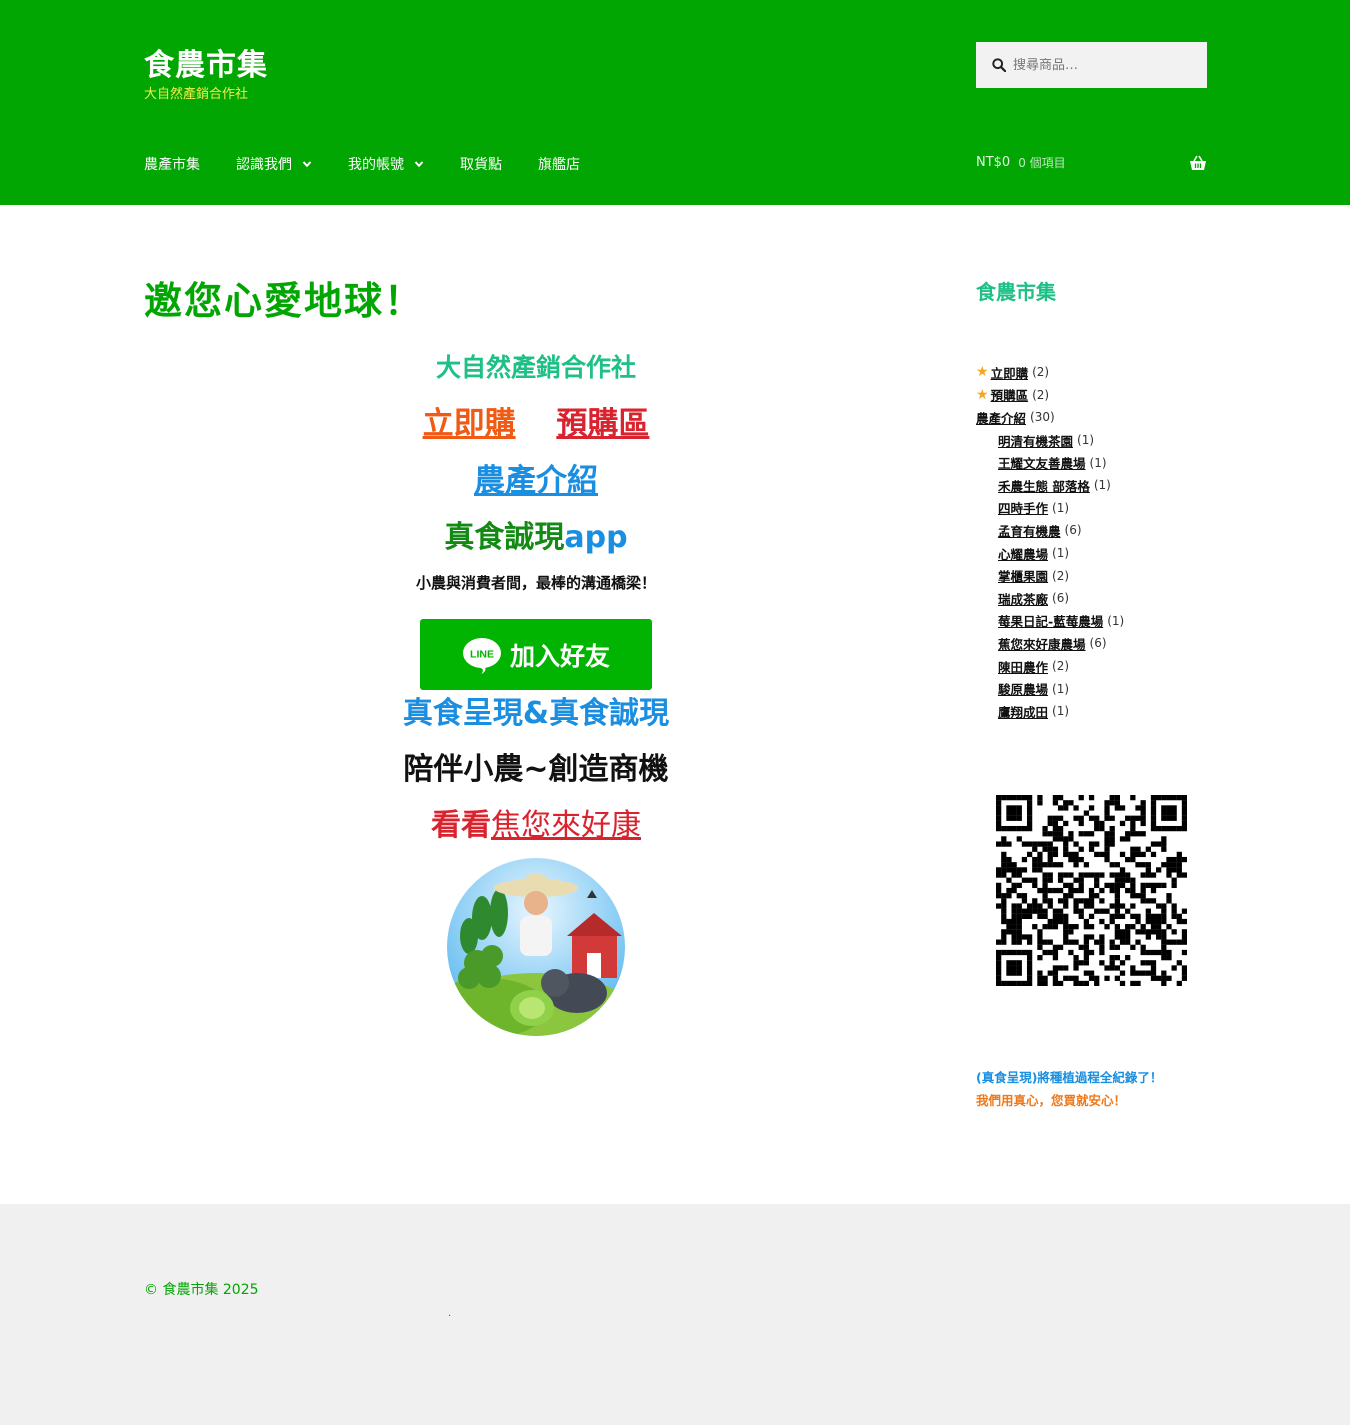 Image resolution: width=1350 pixels, height=1425 pixels. I want to click on nav-item-pickup-points: 取貨點, so click(481, 164).